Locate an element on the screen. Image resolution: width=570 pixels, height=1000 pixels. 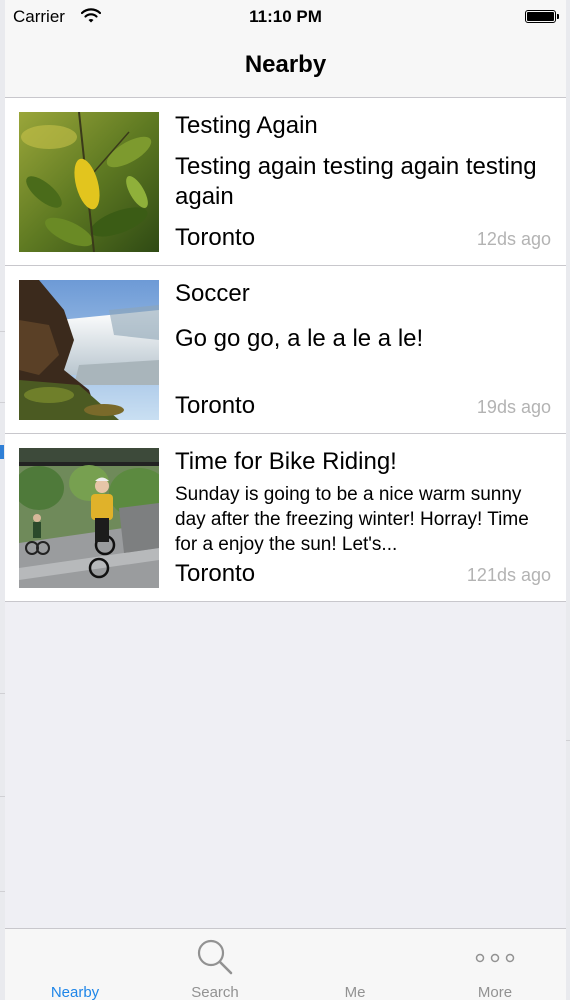
underlying-screen-edge-right is located at coordinates (568, 500).